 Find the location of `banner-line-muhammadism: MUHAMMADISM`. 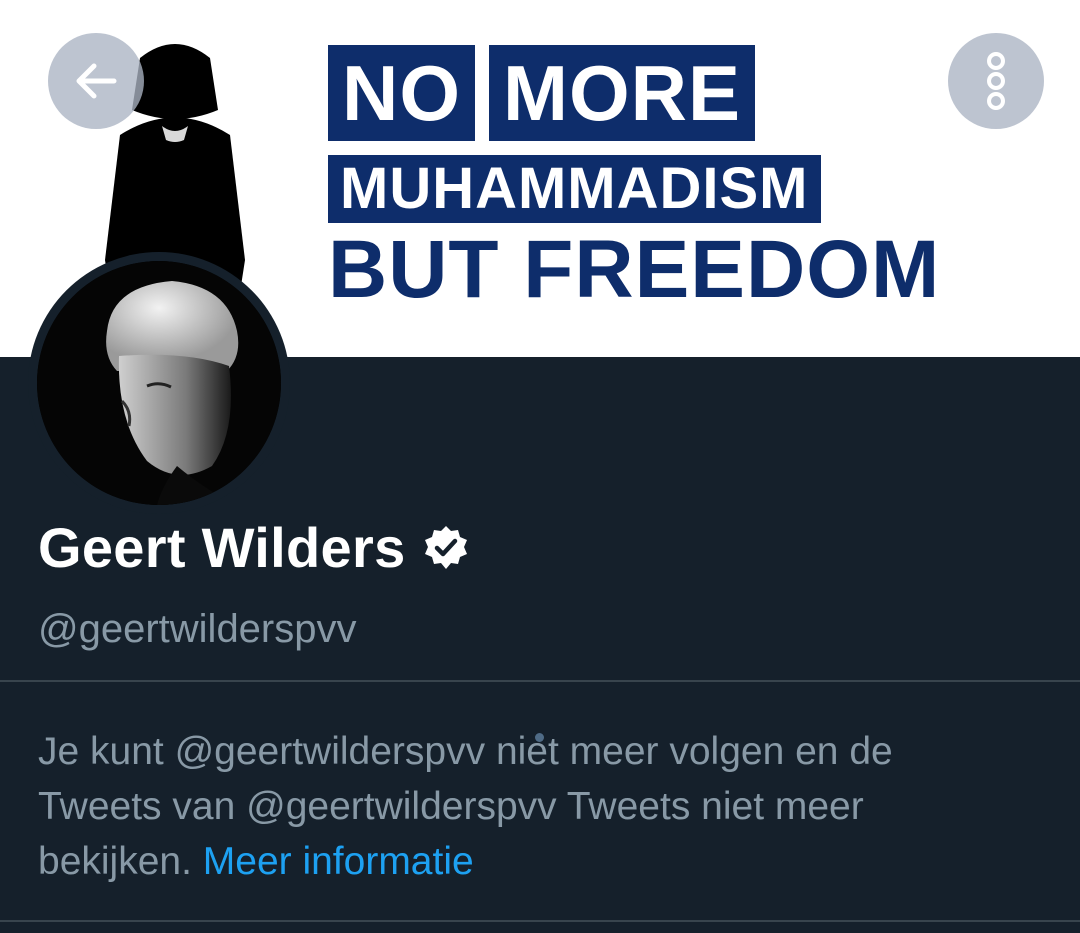

banner-line-muhammadism: MUHAMMADISM is located at coordinates (574, 189).